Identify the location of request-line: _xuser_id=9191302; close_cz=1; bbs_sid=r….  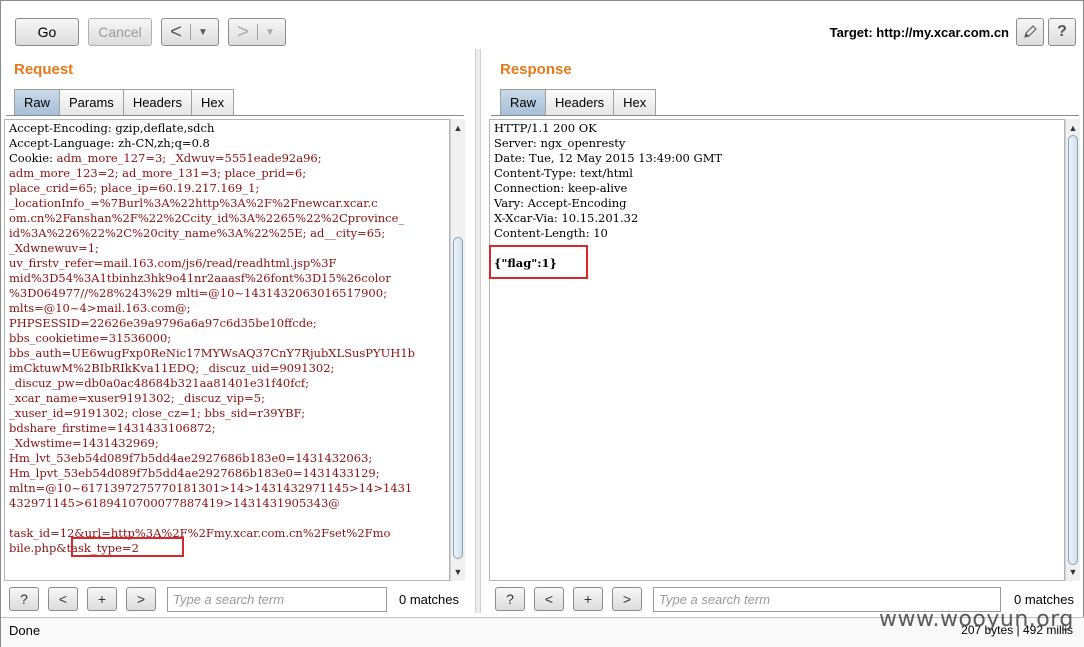
(157, 413).